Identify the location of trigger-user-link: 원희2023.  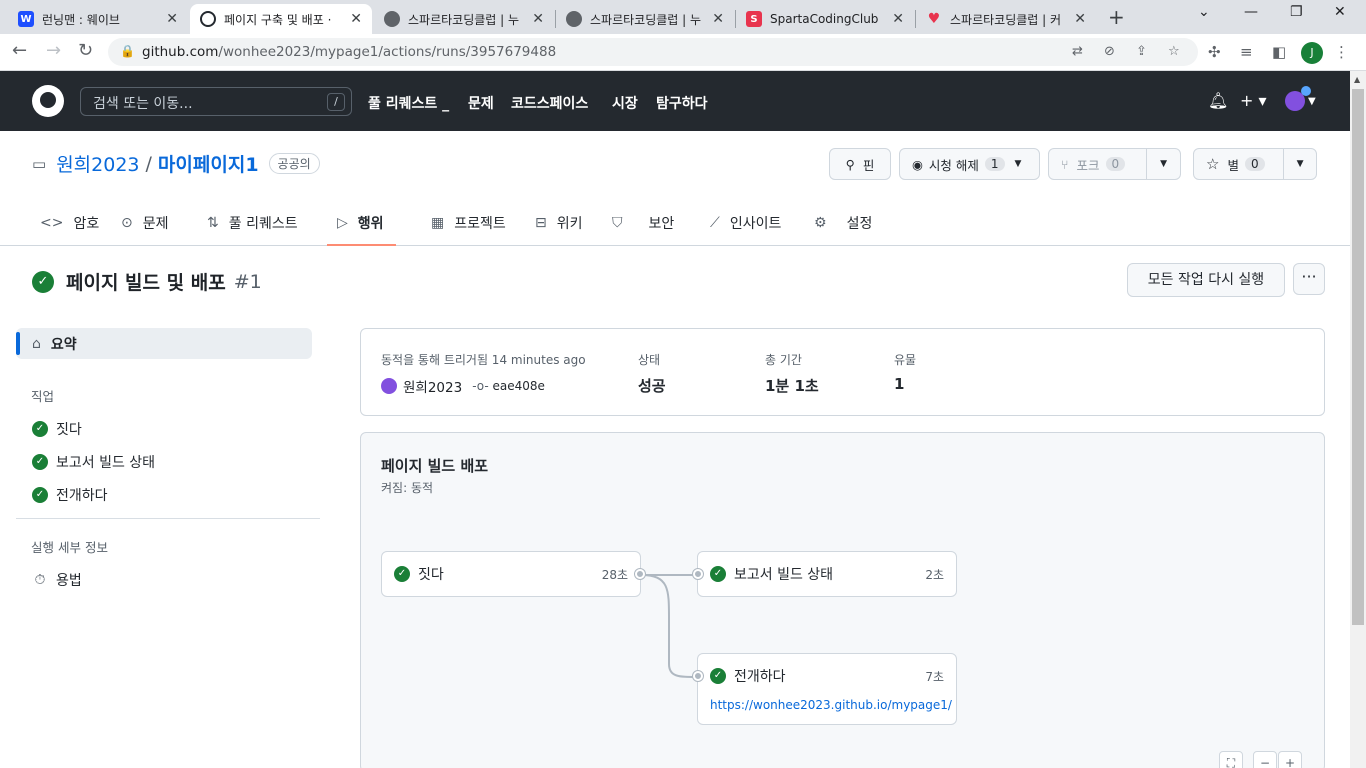
(432, 386).